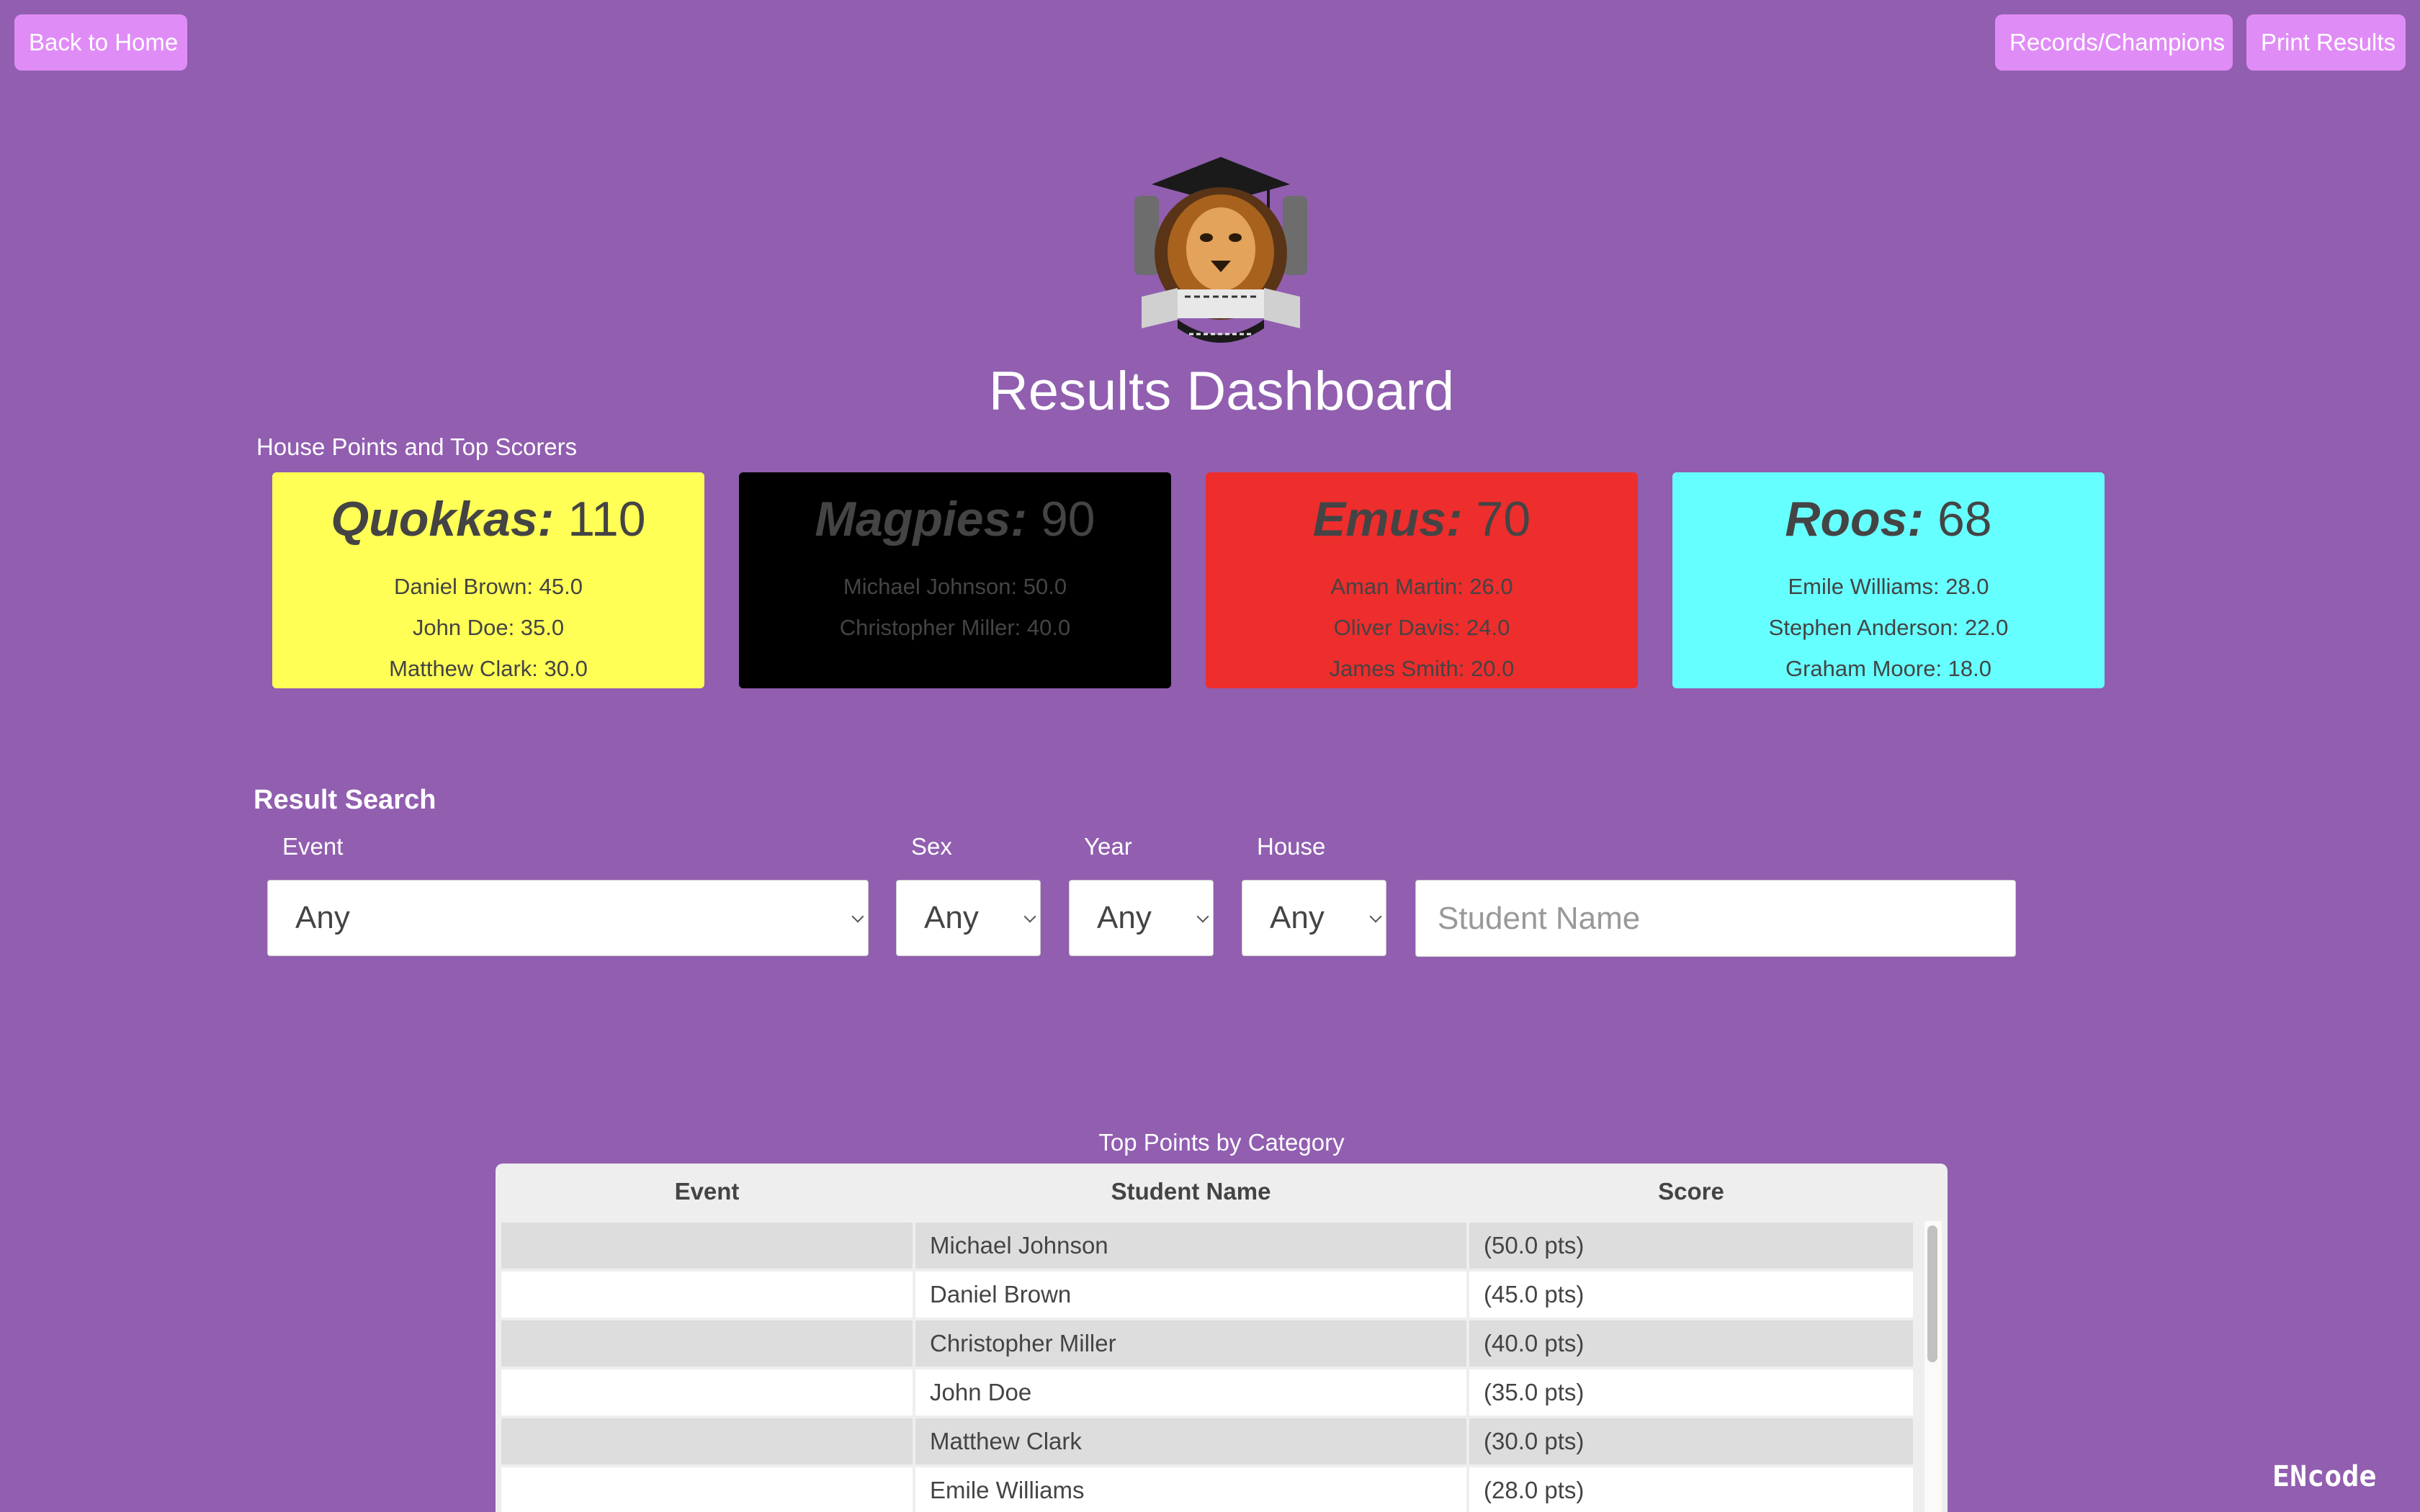  I want to click on print-results-button: Print Results, so click(2326, 42).